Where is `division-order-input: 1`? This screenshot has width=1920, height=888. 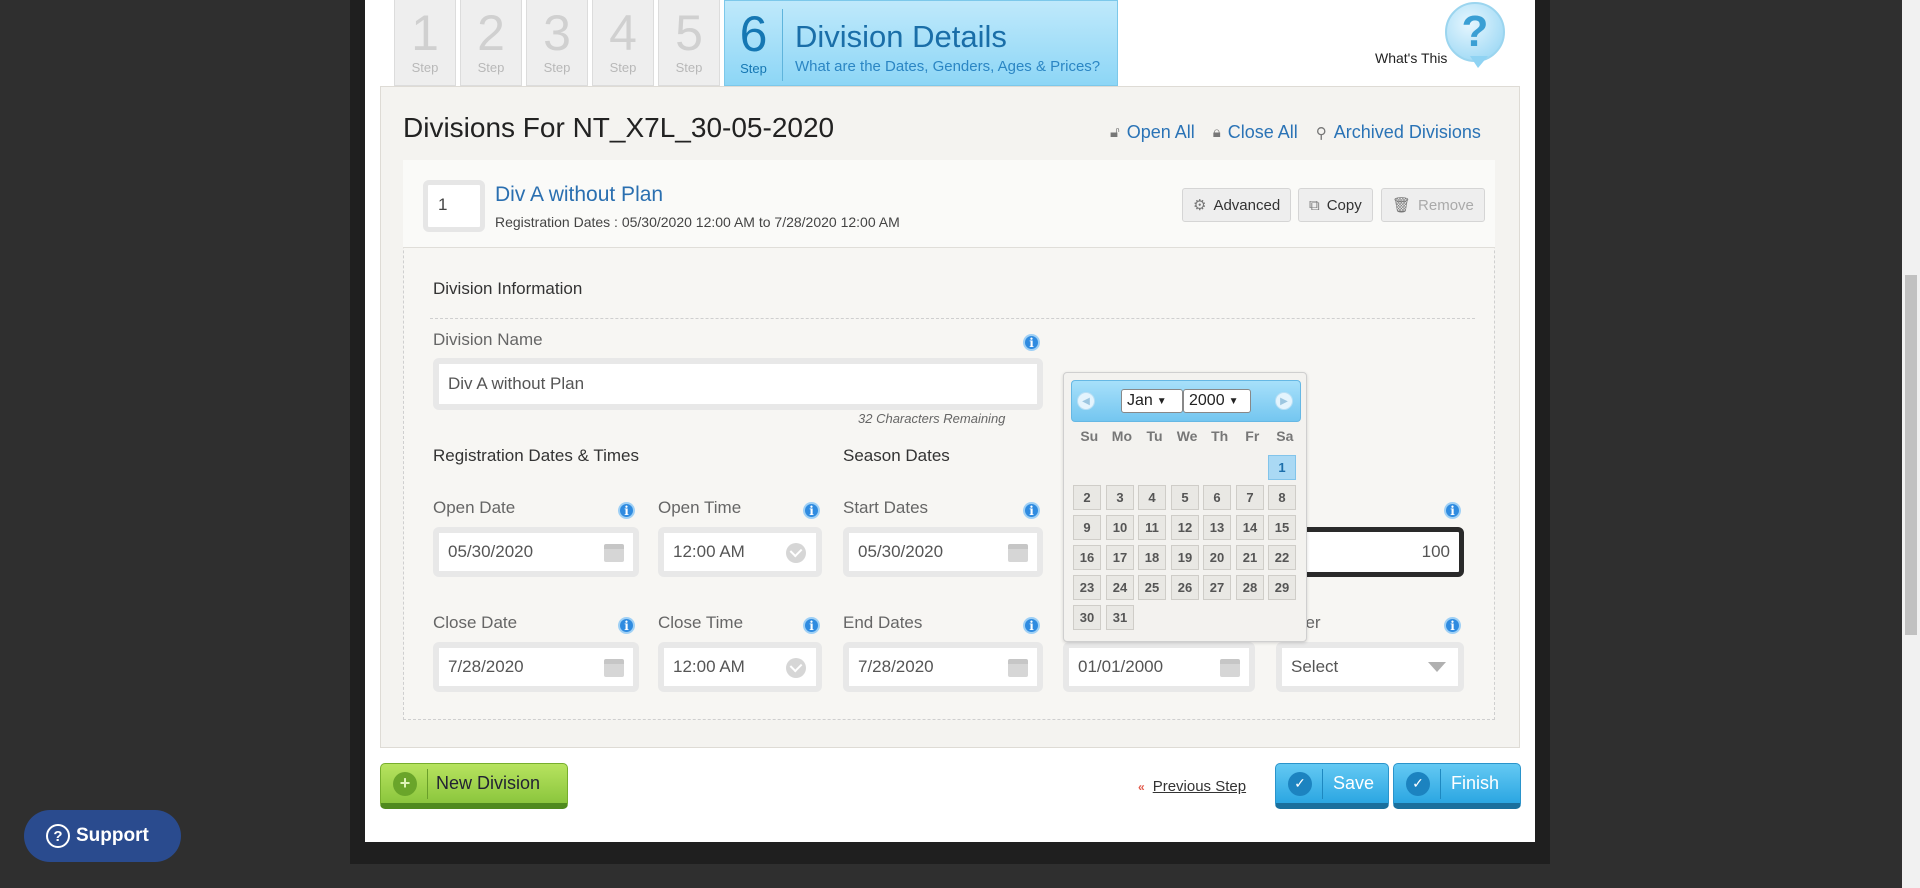
division-order-input: 1 is located at coordinates (454, 206).